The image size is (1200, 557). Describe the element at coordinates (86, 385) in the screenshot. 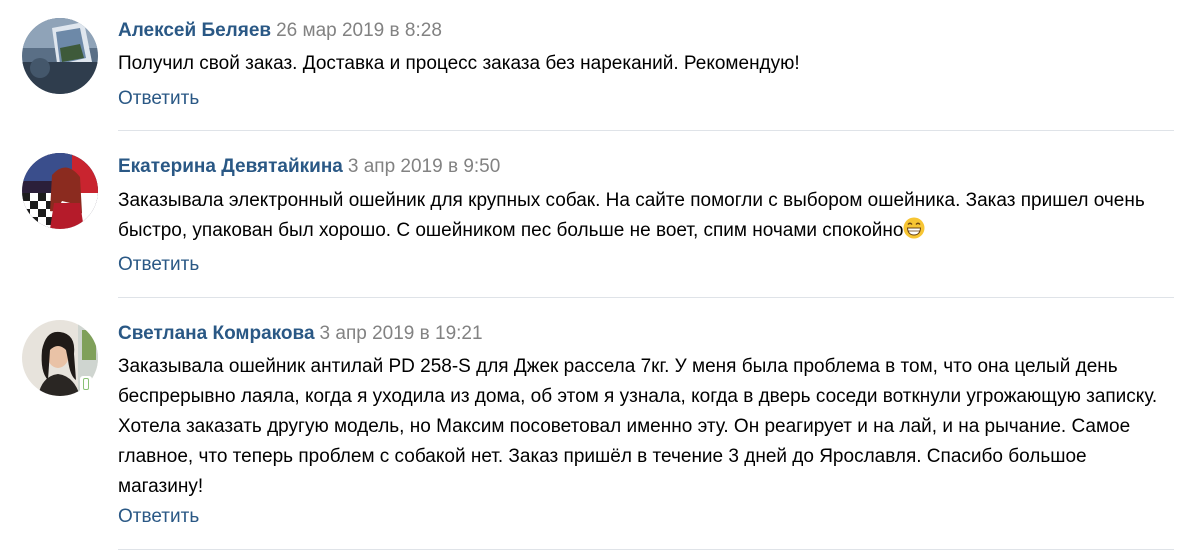

I see `mobile-online-icon` at that location.